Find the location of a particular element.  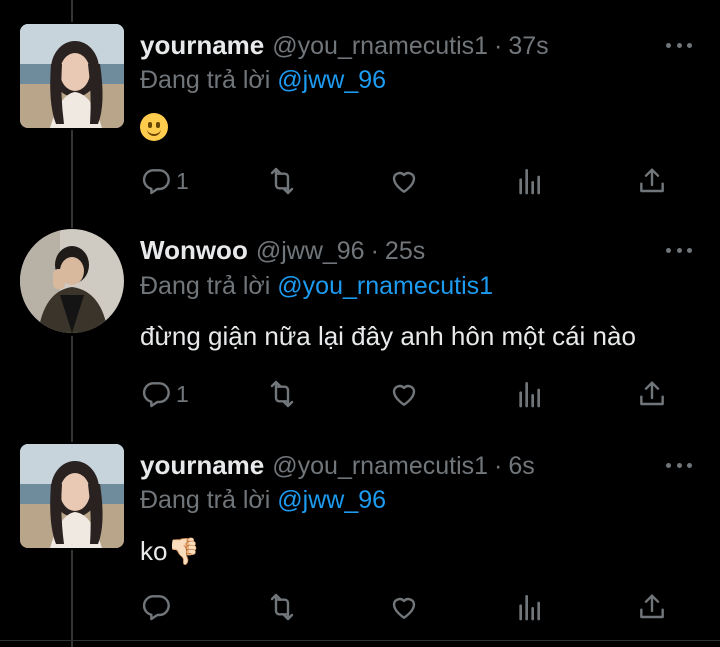

reply-button is located at coordinates (158, 607).